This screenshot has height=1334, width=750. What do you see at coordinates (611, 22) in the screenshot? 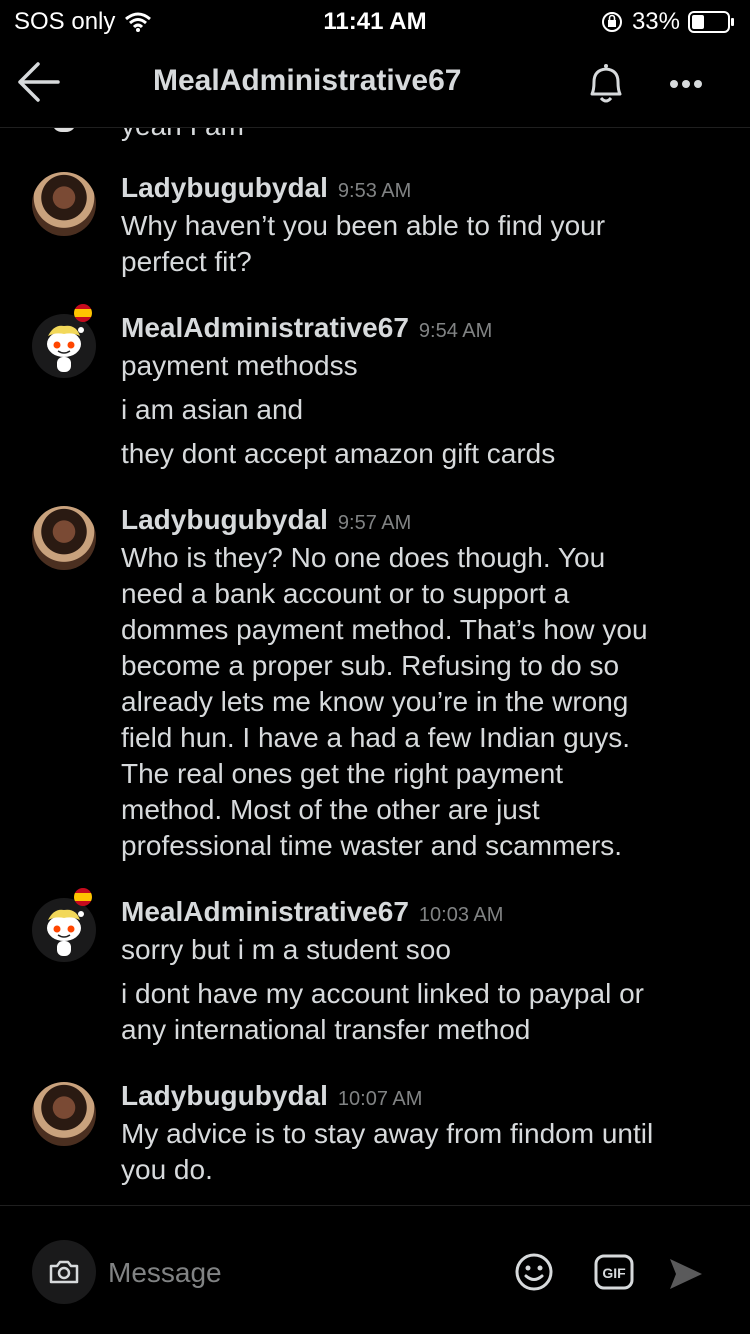
I see `orientation-lock-icon` at bounding box center [611, 22].